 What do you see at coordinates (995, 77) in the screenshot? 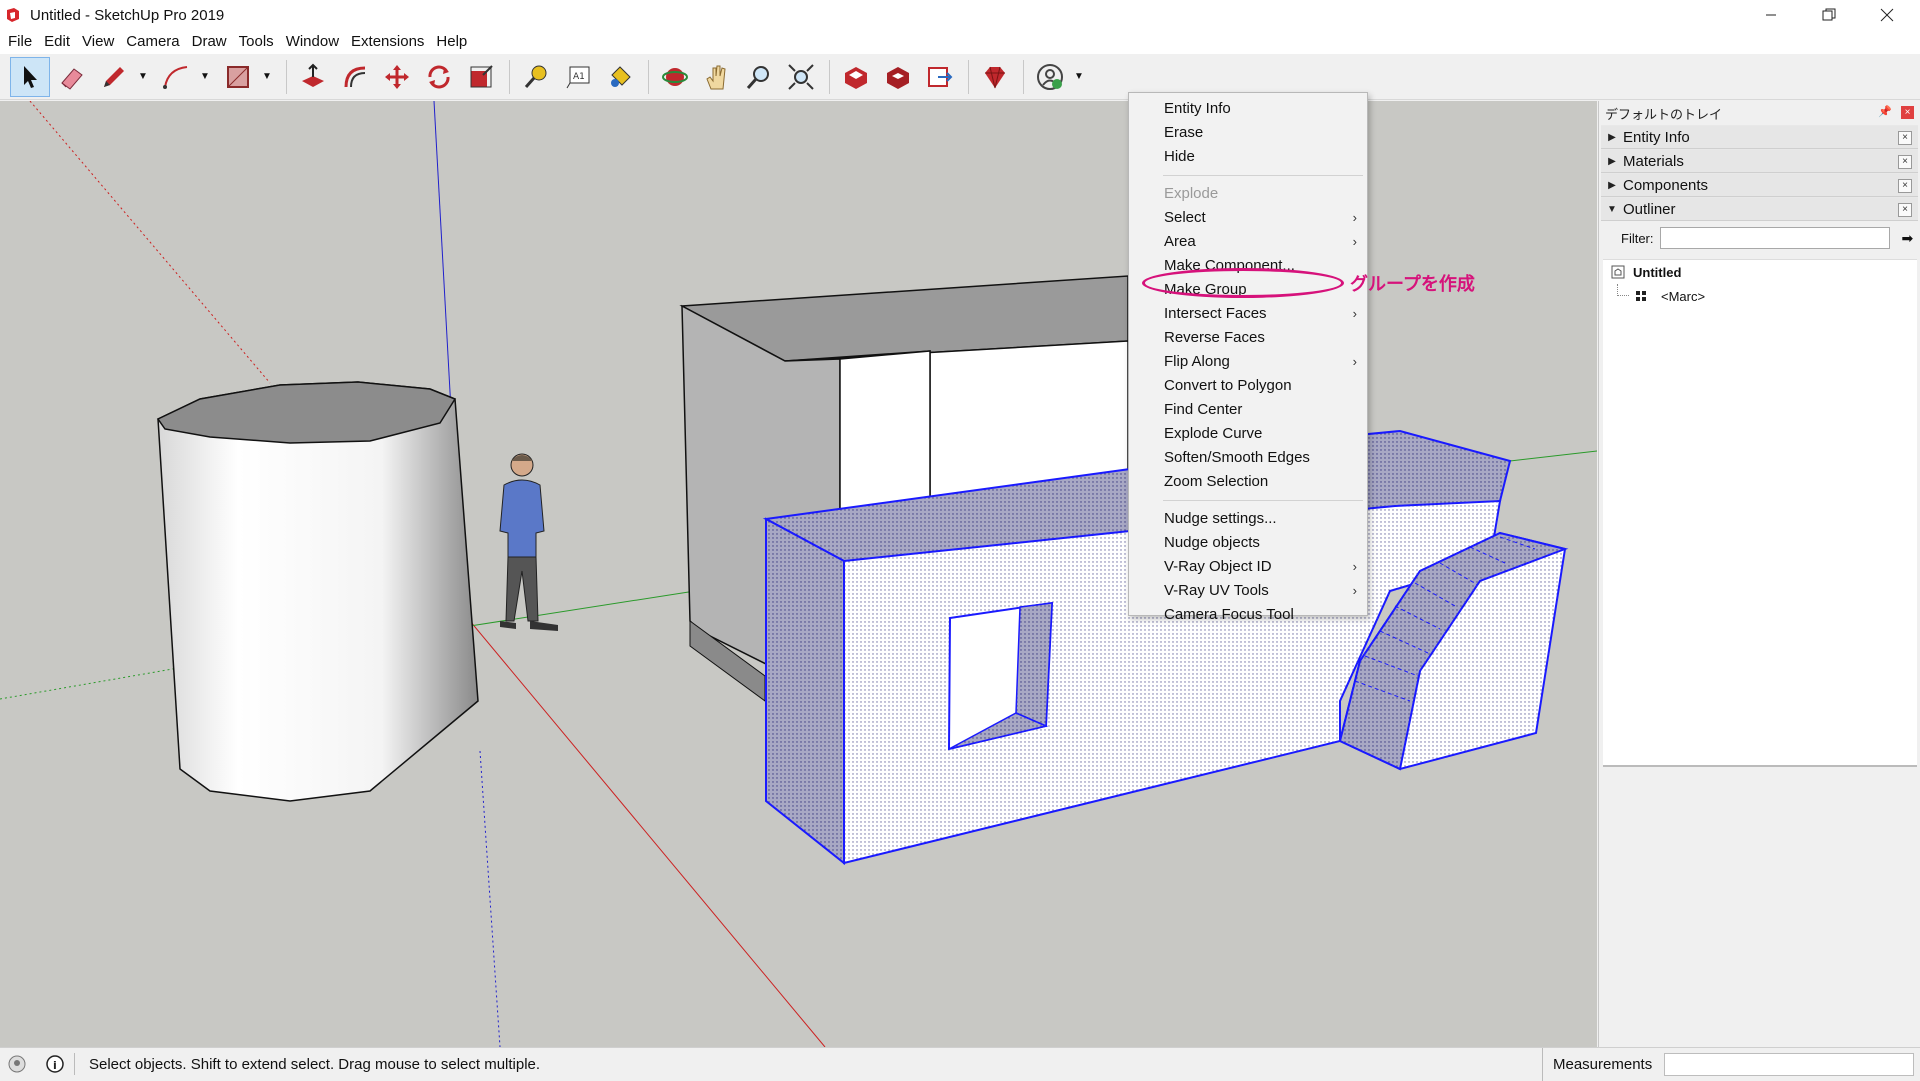
I see `extension-manager-tool` at bounding box center [995, 77].